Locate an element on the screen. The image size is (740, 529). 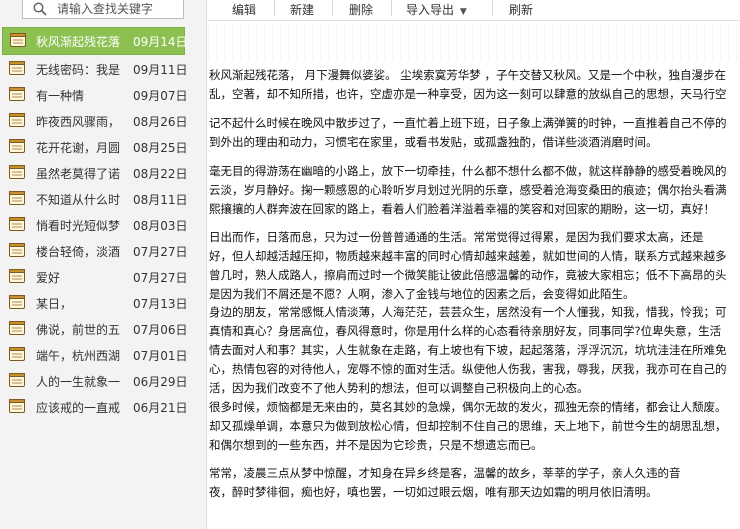
note-date: 09月11日 is located at coordinates (160, 70).